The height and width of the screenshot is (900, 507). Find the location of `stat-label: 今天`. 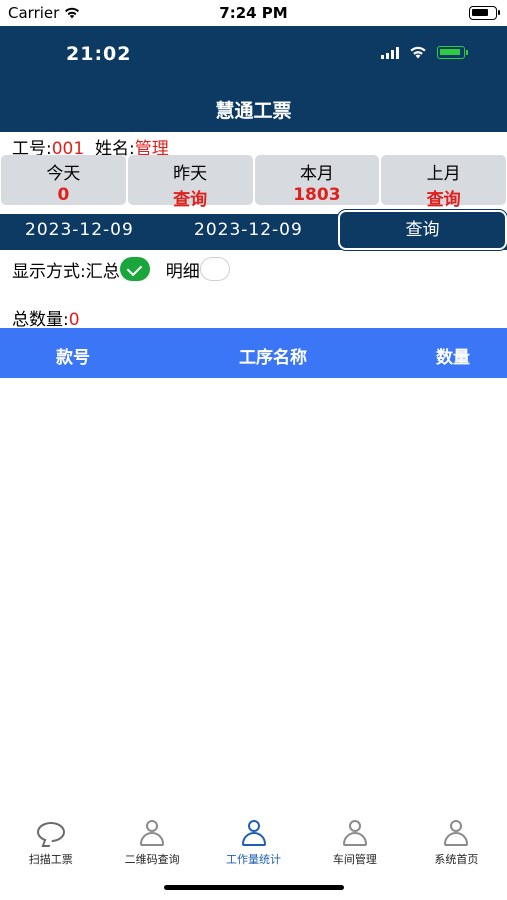

stat-label: 今天 is located at coordinates (63, 174).